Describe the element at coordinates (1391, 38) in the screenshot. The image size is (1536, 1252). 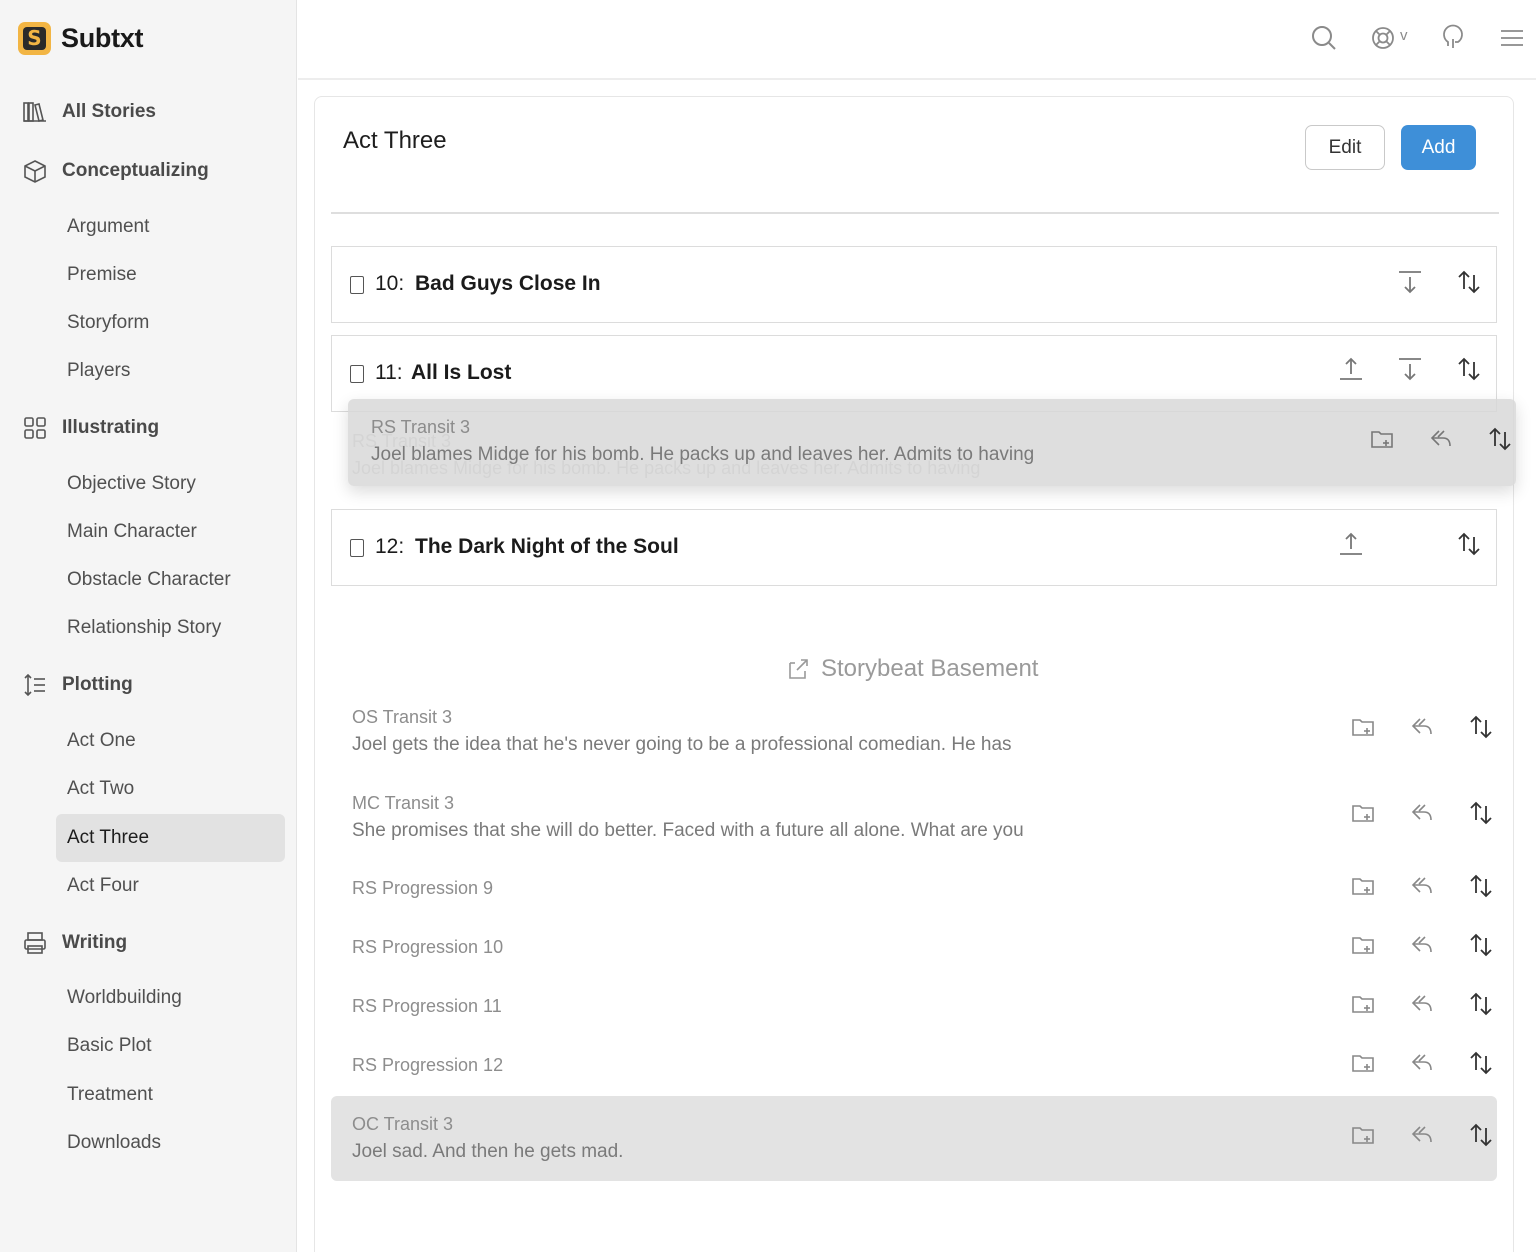
I see `help-menu-button: v` at that location.